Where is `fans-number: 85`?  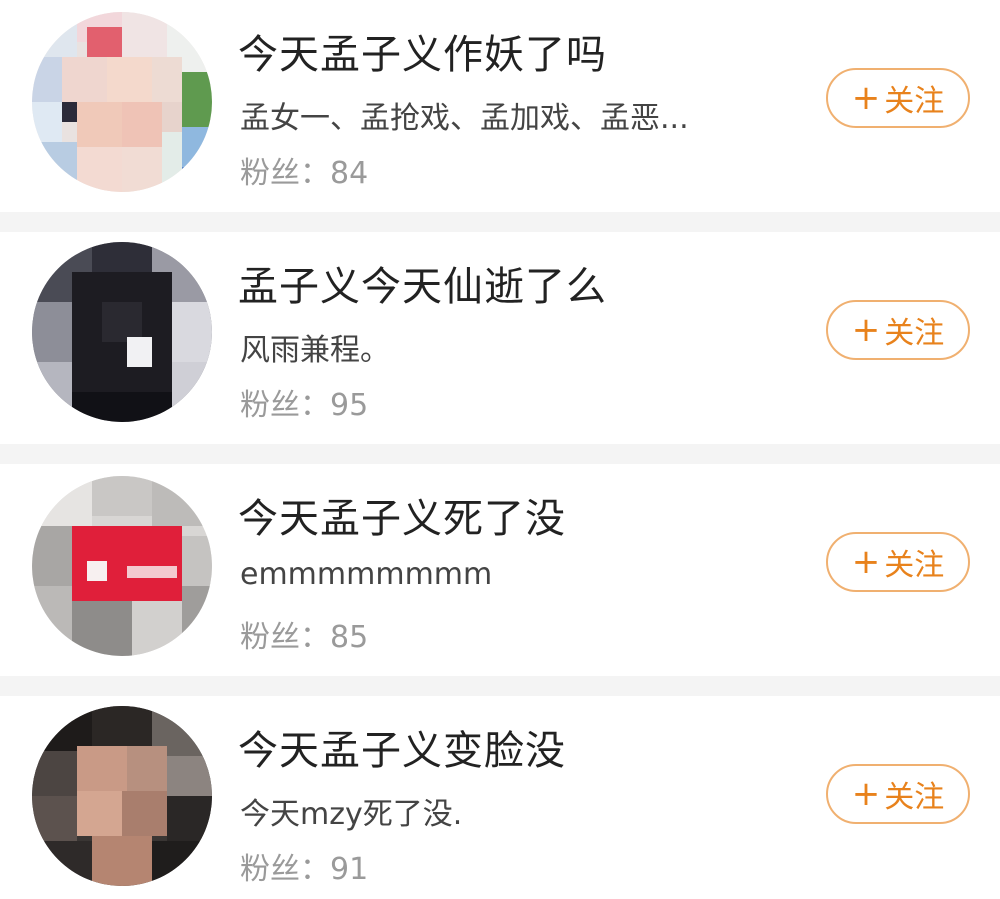 fans-number: 85 is located at coordinates (349, 637).